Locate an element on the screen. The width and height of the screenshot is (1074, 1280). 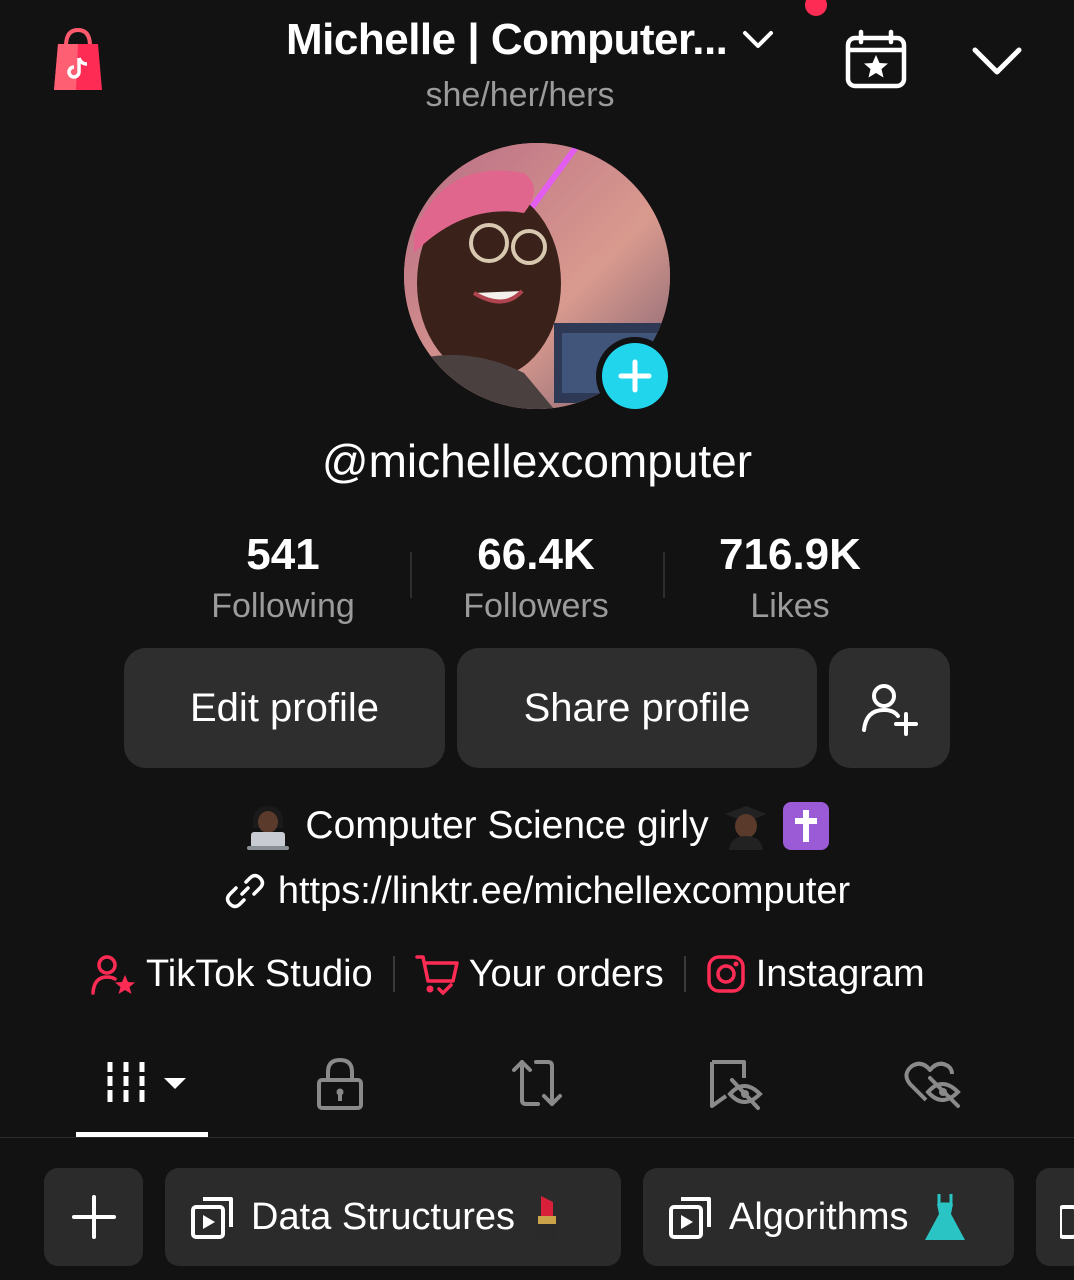
reposts-icon is located at coordinates (537, 1083).